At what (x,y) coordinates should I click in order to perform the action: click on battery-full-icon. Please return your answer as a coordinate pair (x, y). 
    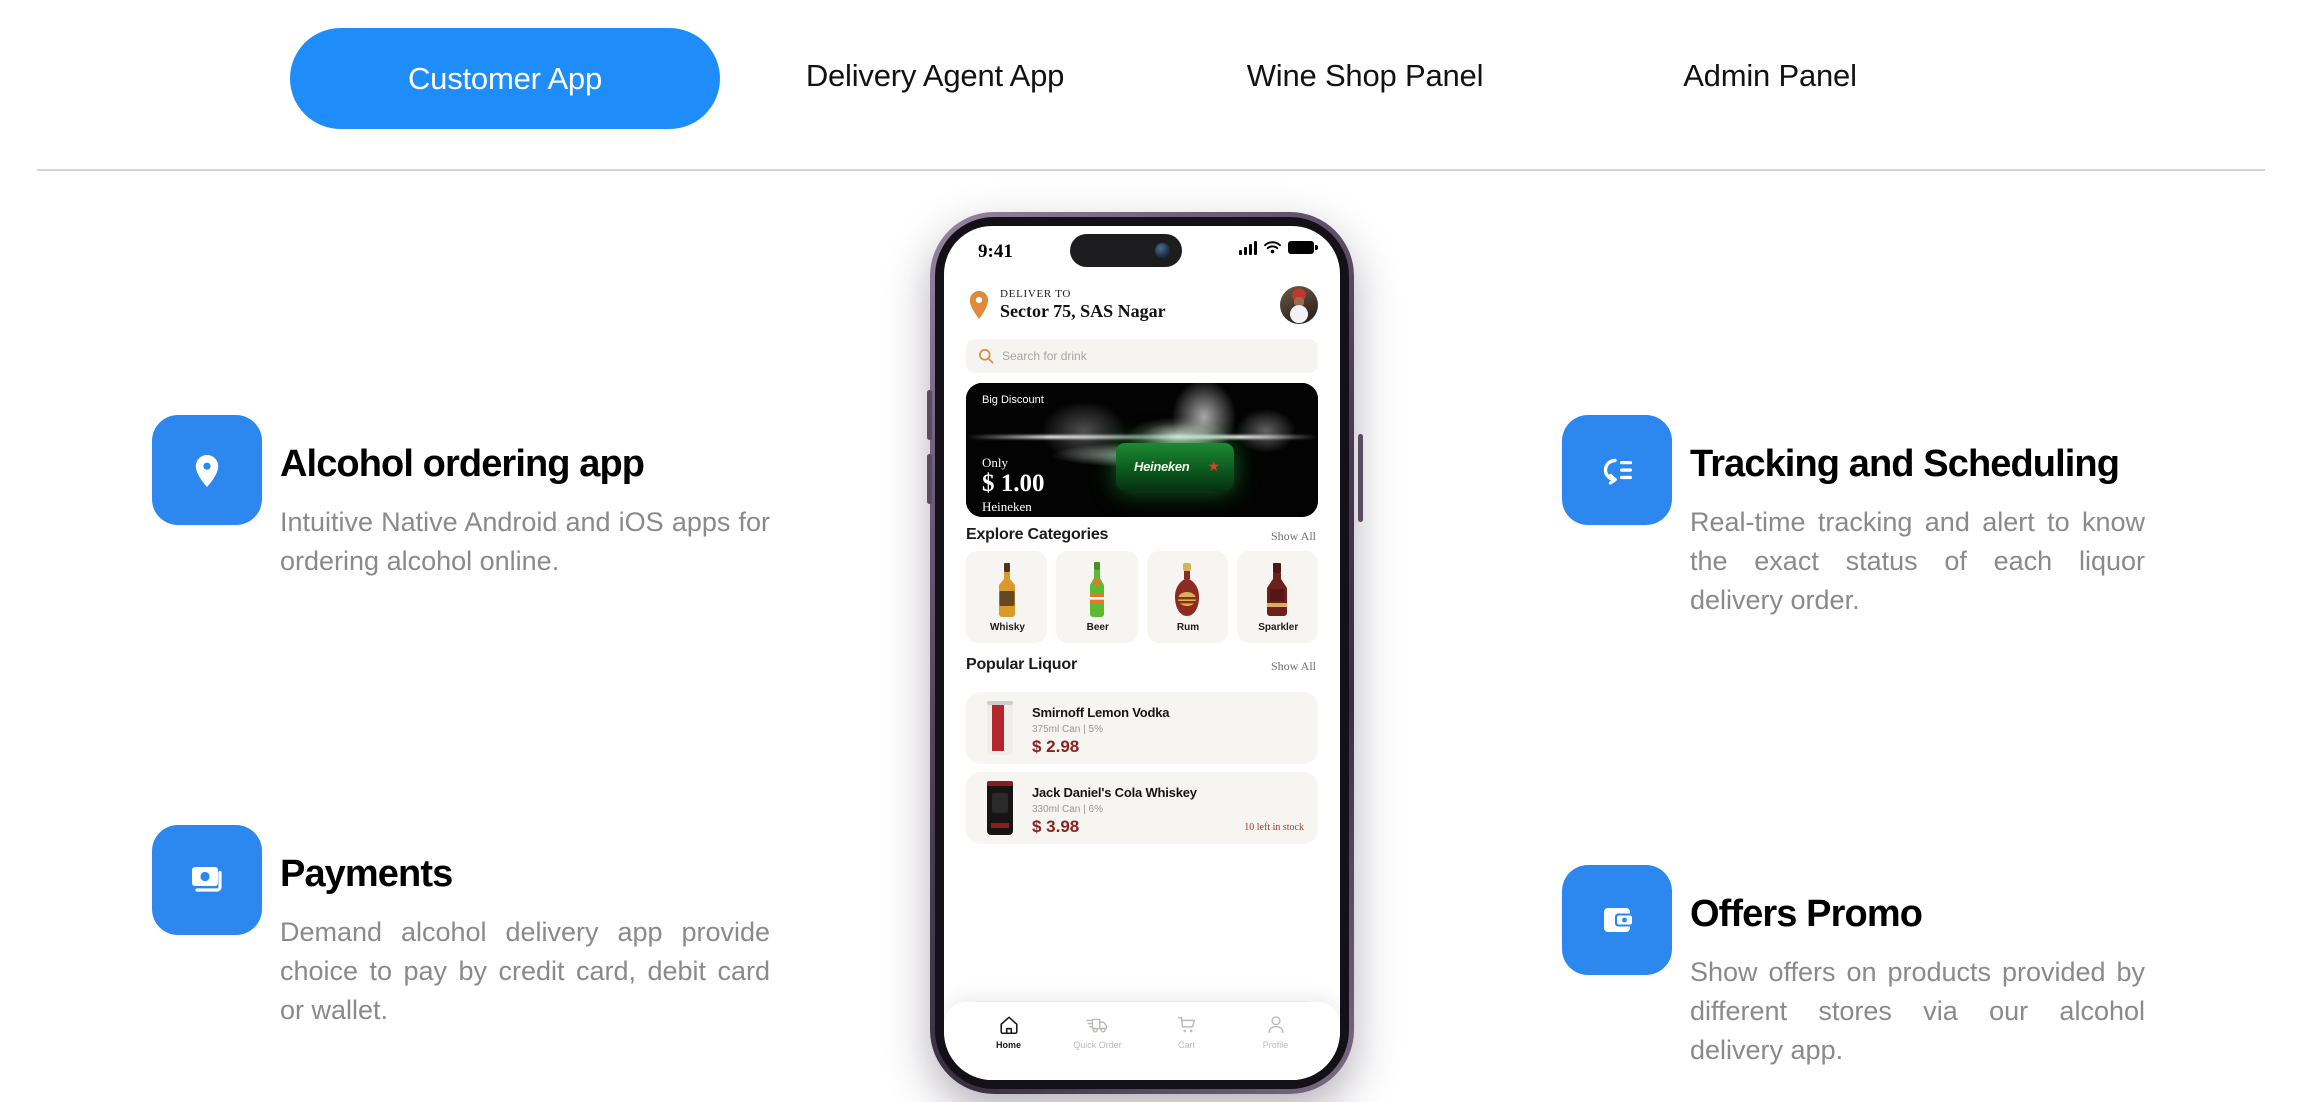
    Looking at the image, I should click on (1303, 247).